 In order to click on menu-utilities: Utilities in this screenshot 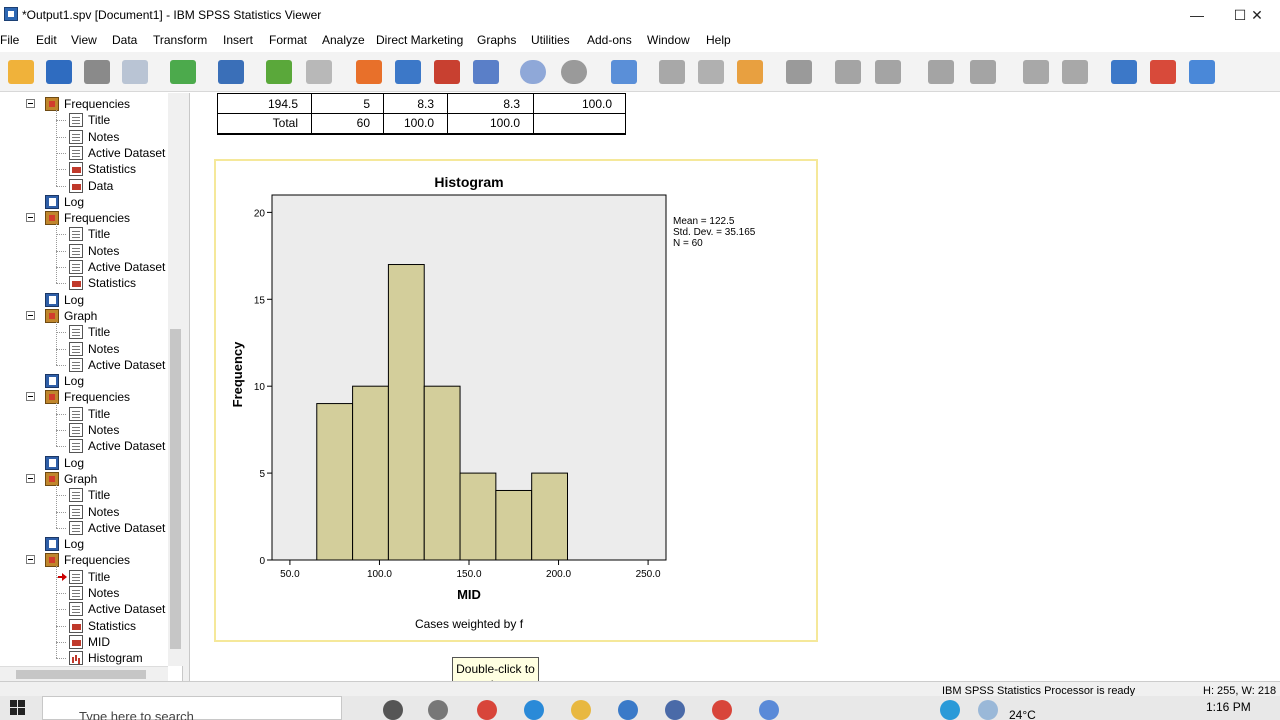, I will do `click(550, 40)`.